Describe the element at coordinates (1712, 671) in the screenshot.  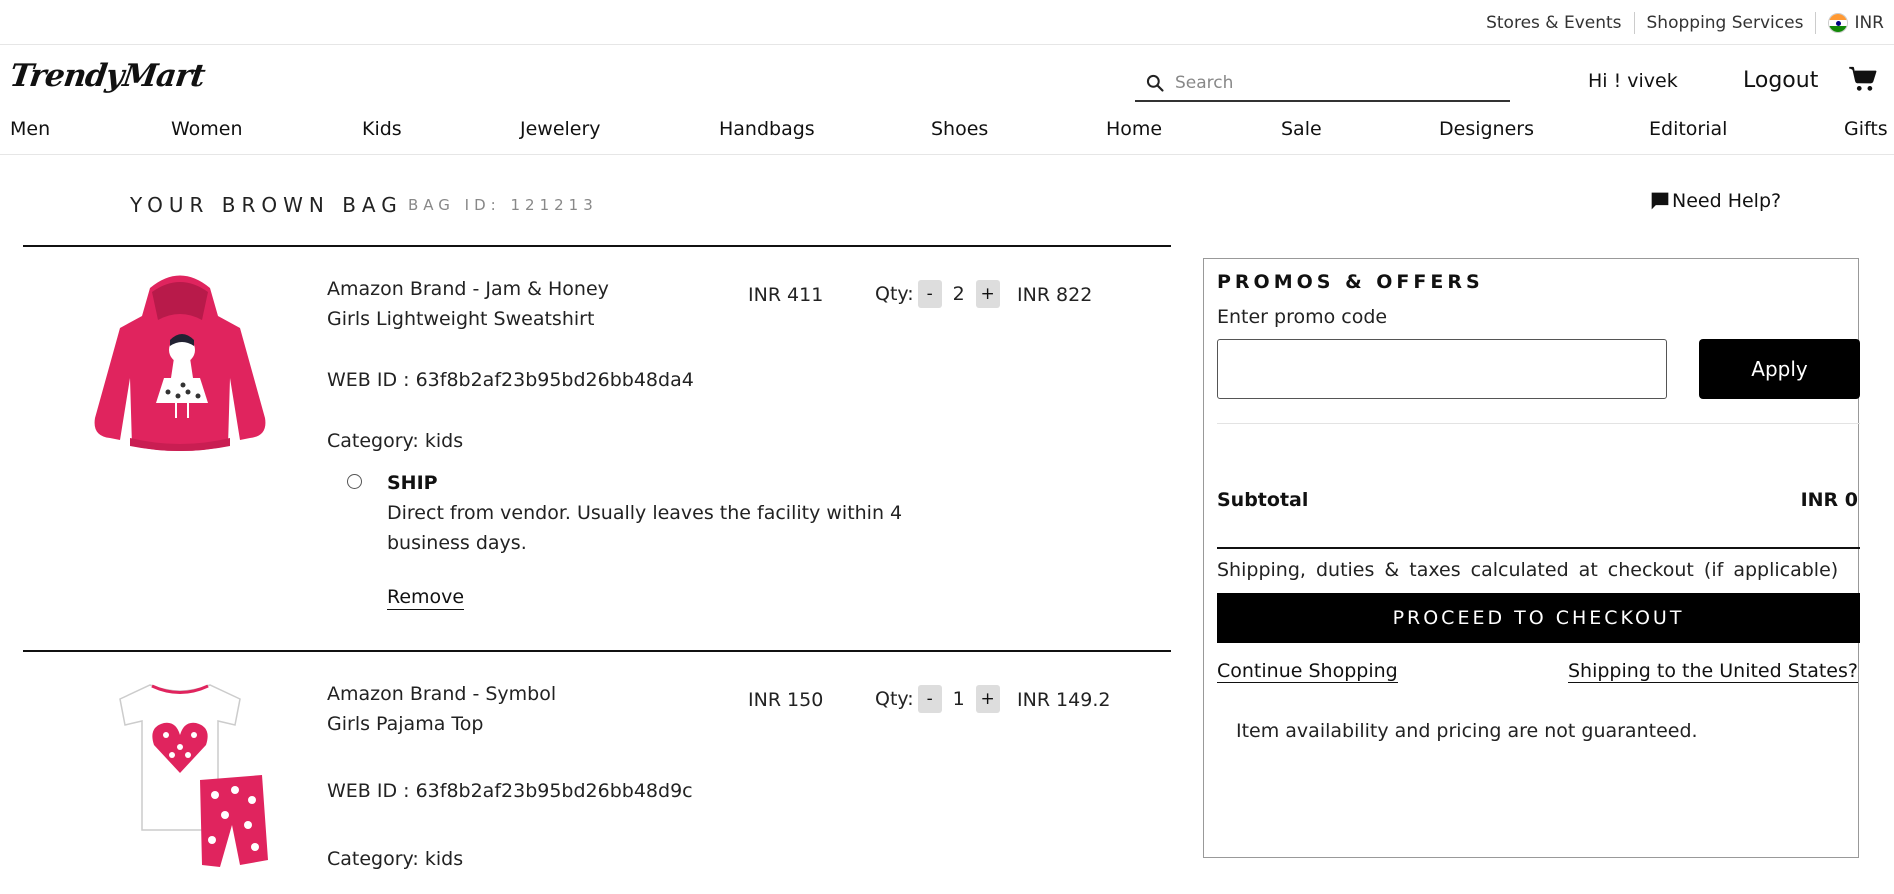
I see `shipping-us-link: Shipping to the United States?` at that location.